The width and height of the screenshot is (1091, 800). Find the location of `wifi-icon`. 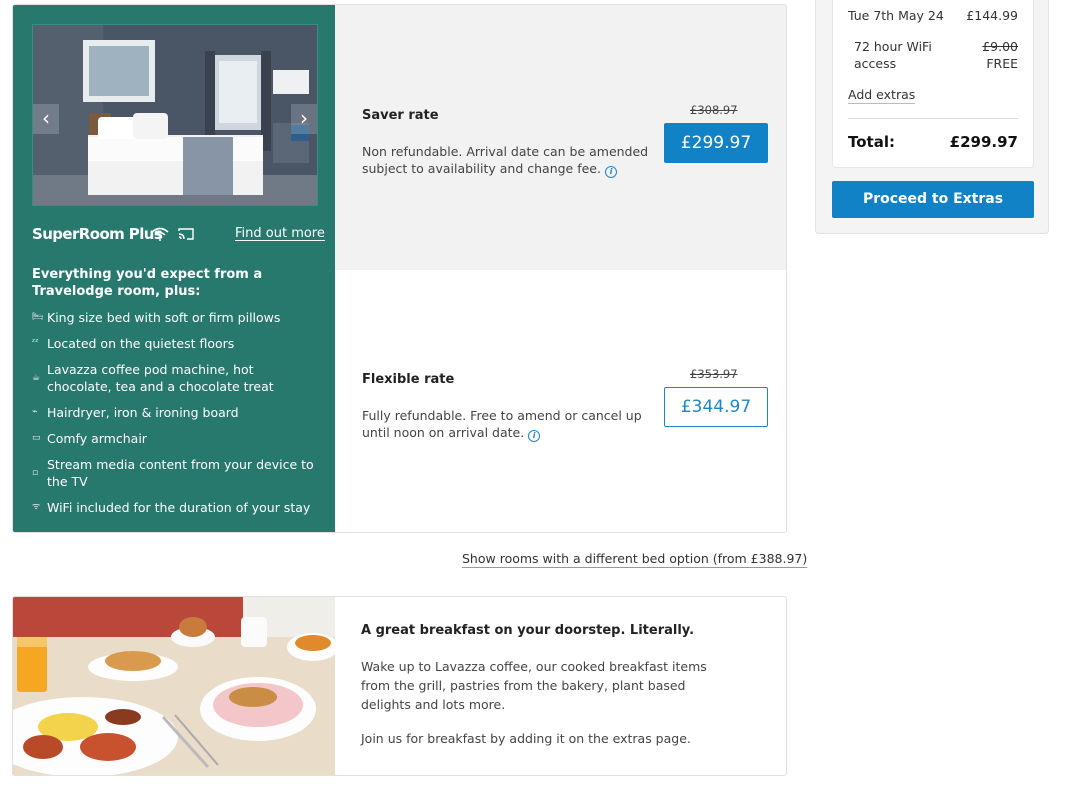

wifi-icon is located at coordinates (160, 234).